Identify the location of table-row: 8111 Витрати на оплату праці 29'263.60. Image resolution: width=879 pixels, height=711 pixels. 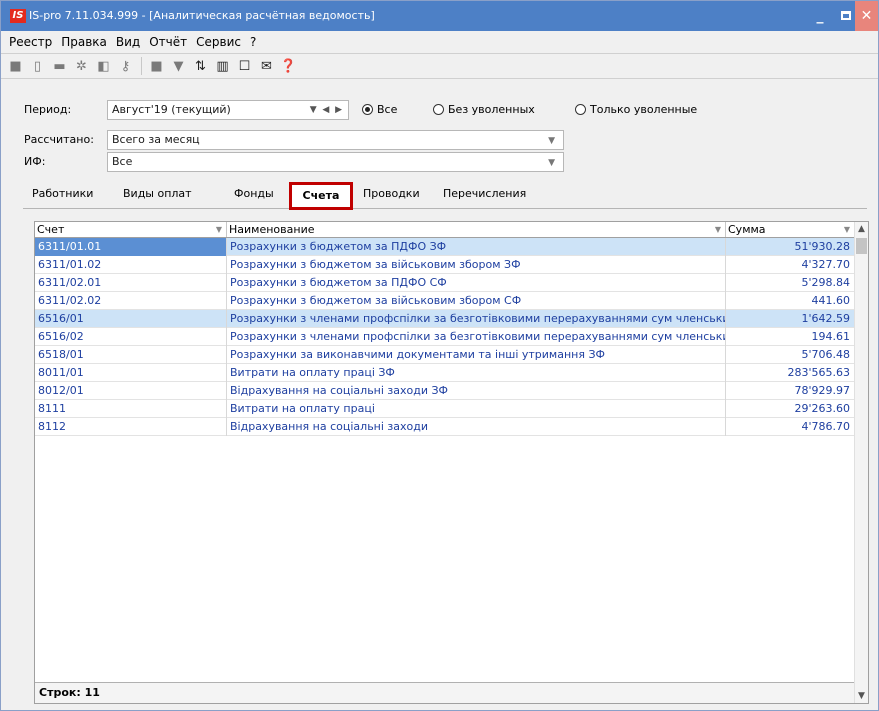
(445, 409).